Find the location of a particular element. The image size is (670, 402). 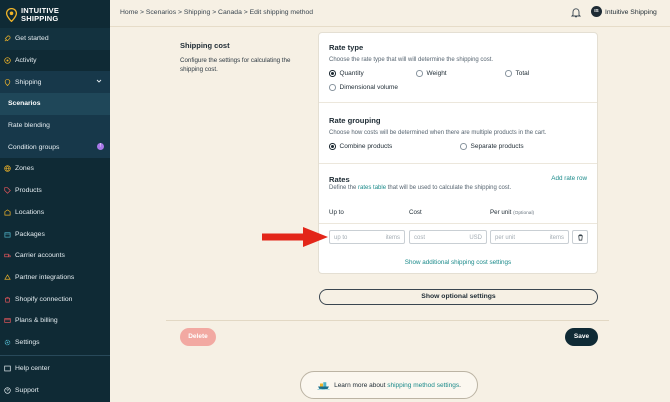

column-header-up-to: Up to is located at coordinates (336, 212).